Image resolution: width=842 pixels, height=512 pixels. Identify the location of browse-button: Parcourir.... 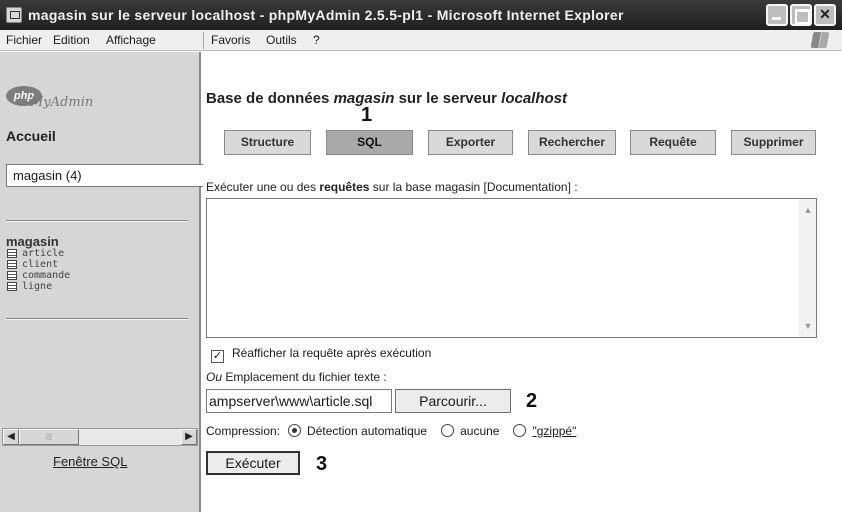
(453, 401).